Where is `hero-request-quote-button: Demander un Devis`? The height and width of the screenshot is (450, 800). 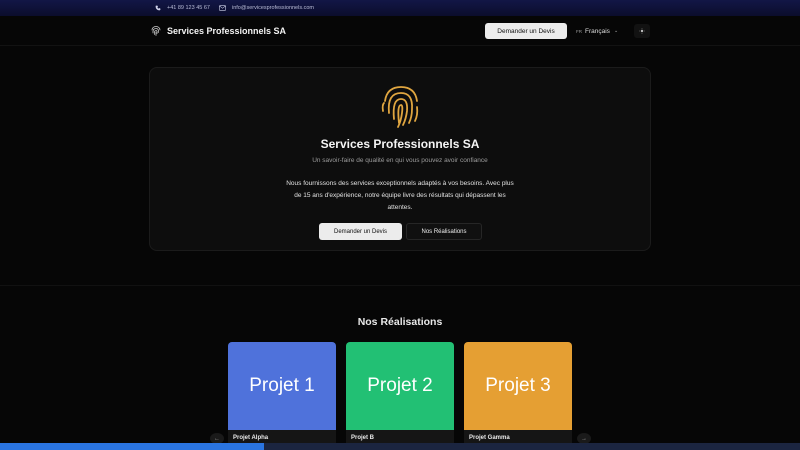 hero-request-quote-button: Demander un Devis is located at coordinates (360, 231).